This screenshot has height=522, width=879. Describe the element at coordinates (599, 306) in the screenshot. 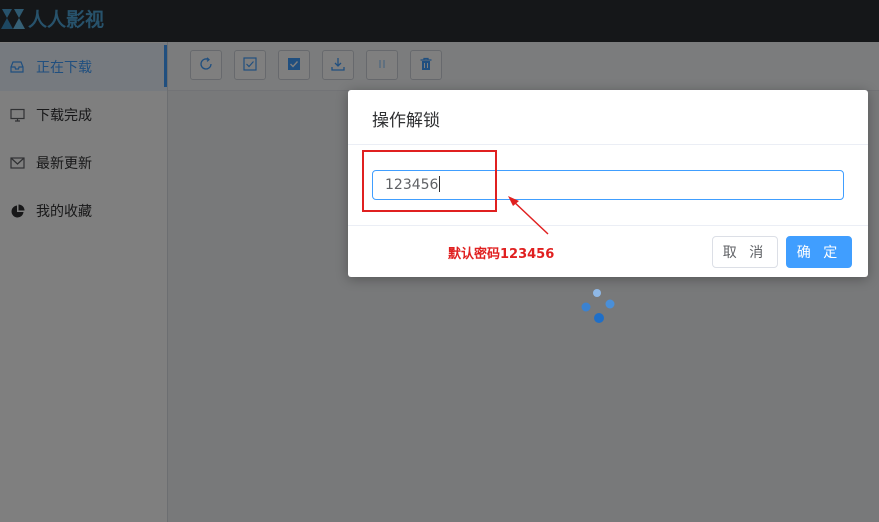

I see `loading-spinner-icon` at that location.